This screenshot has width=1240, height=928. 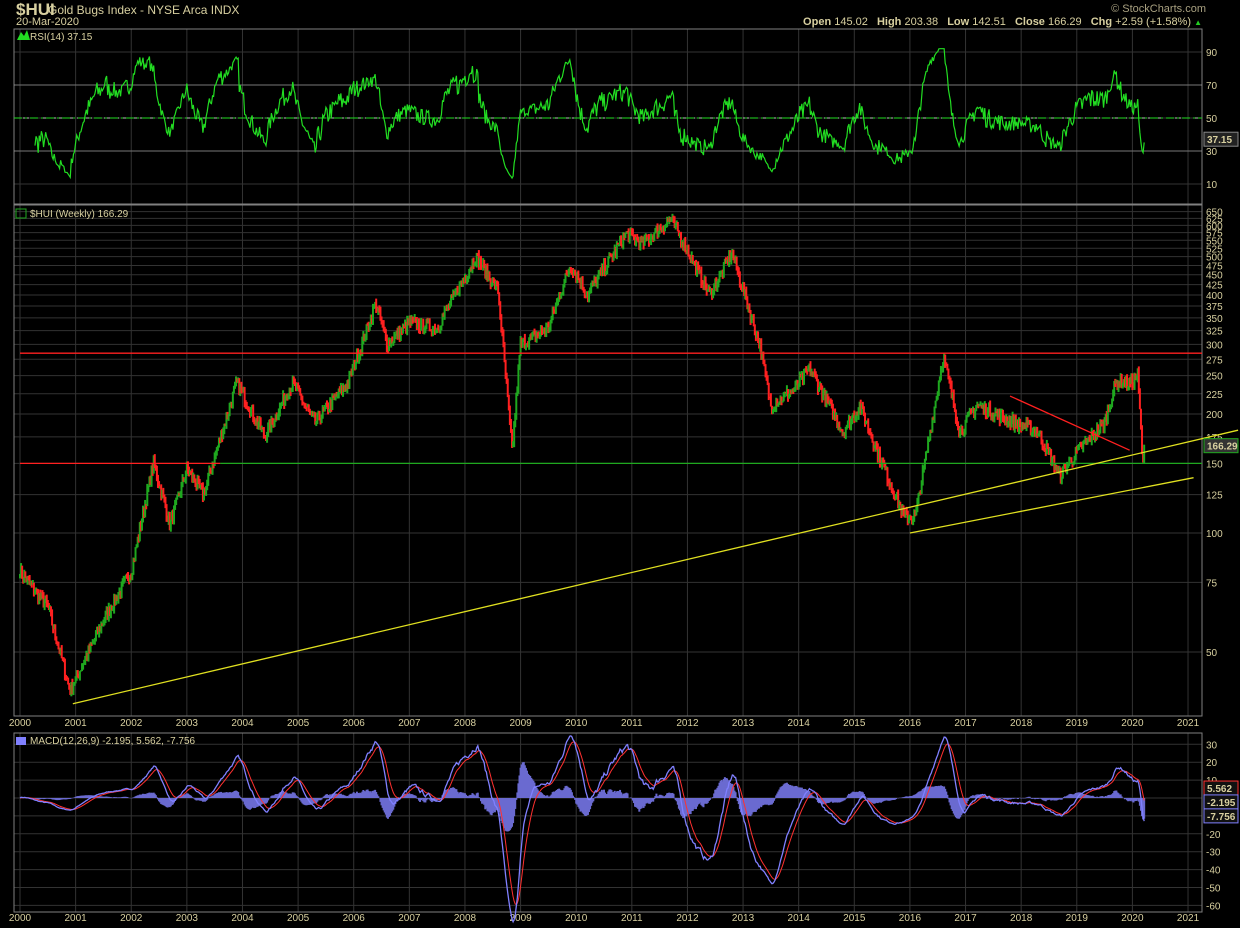 I want to click on price-tick-label: 250, so click(x=1214, y=377).